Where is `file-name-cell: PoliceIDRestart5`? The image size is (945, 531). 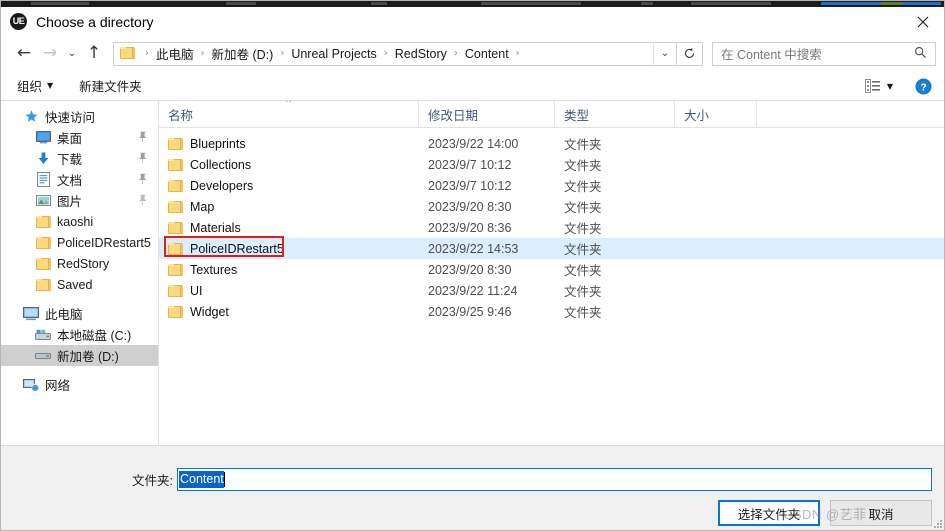
file-name-cell: PoliceIDRestart5 is located at coordinates (289, 246).